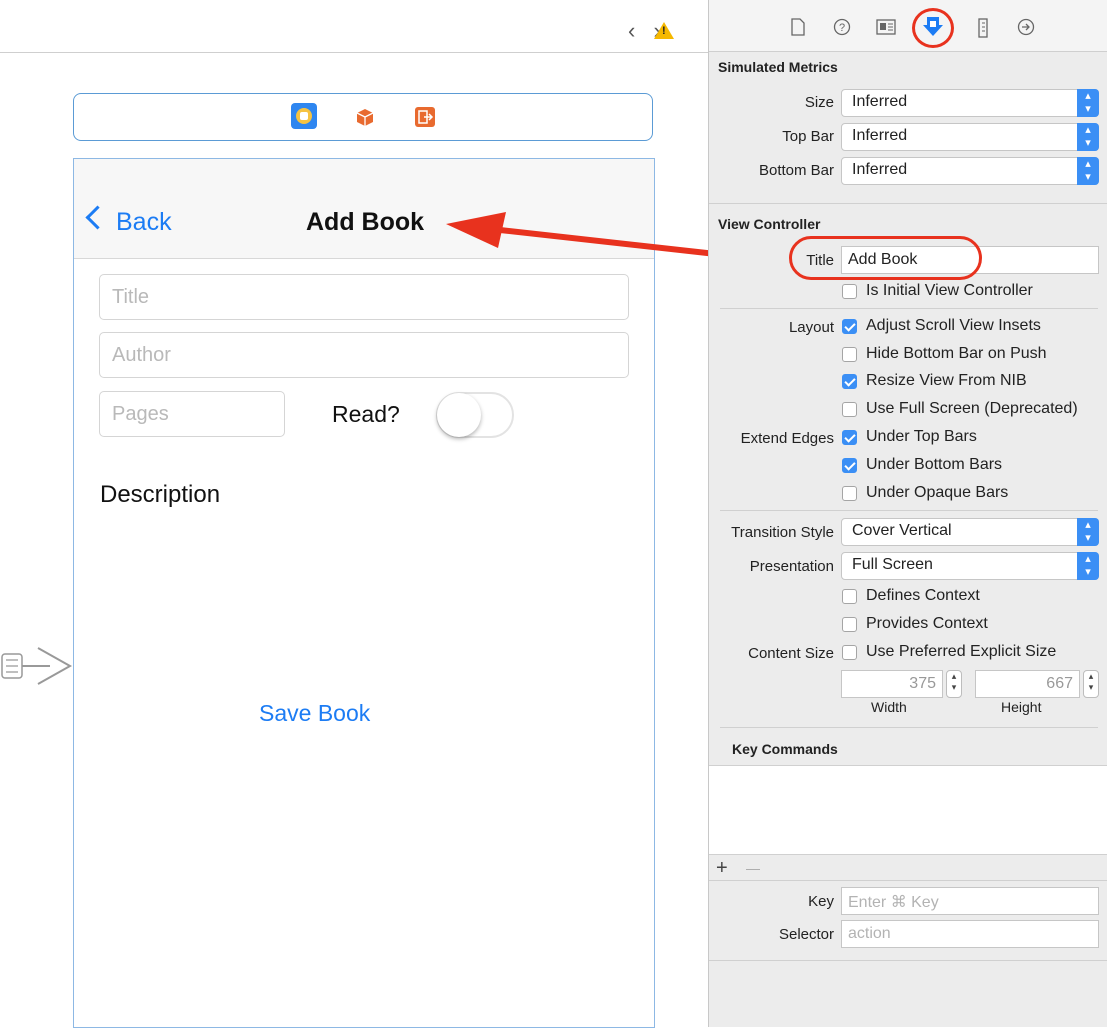 The width and height of the screenshot is (1107, 1028). Describe the element at coordinates (946, 380) in the screenshot. I see `resize-nib-label: Resize View From NIB` at that location.